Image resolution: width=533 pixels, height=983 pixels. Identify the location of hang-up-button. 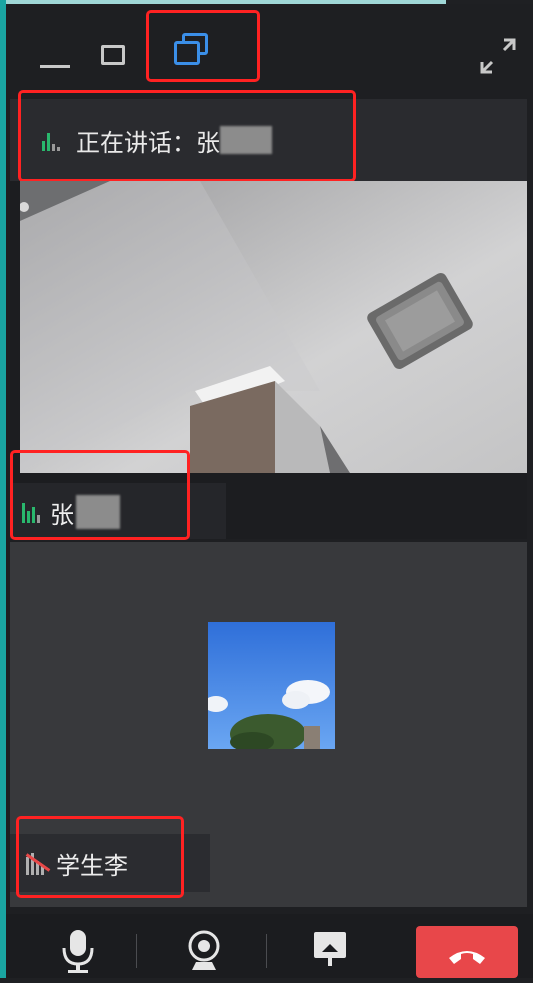
(467, 952).